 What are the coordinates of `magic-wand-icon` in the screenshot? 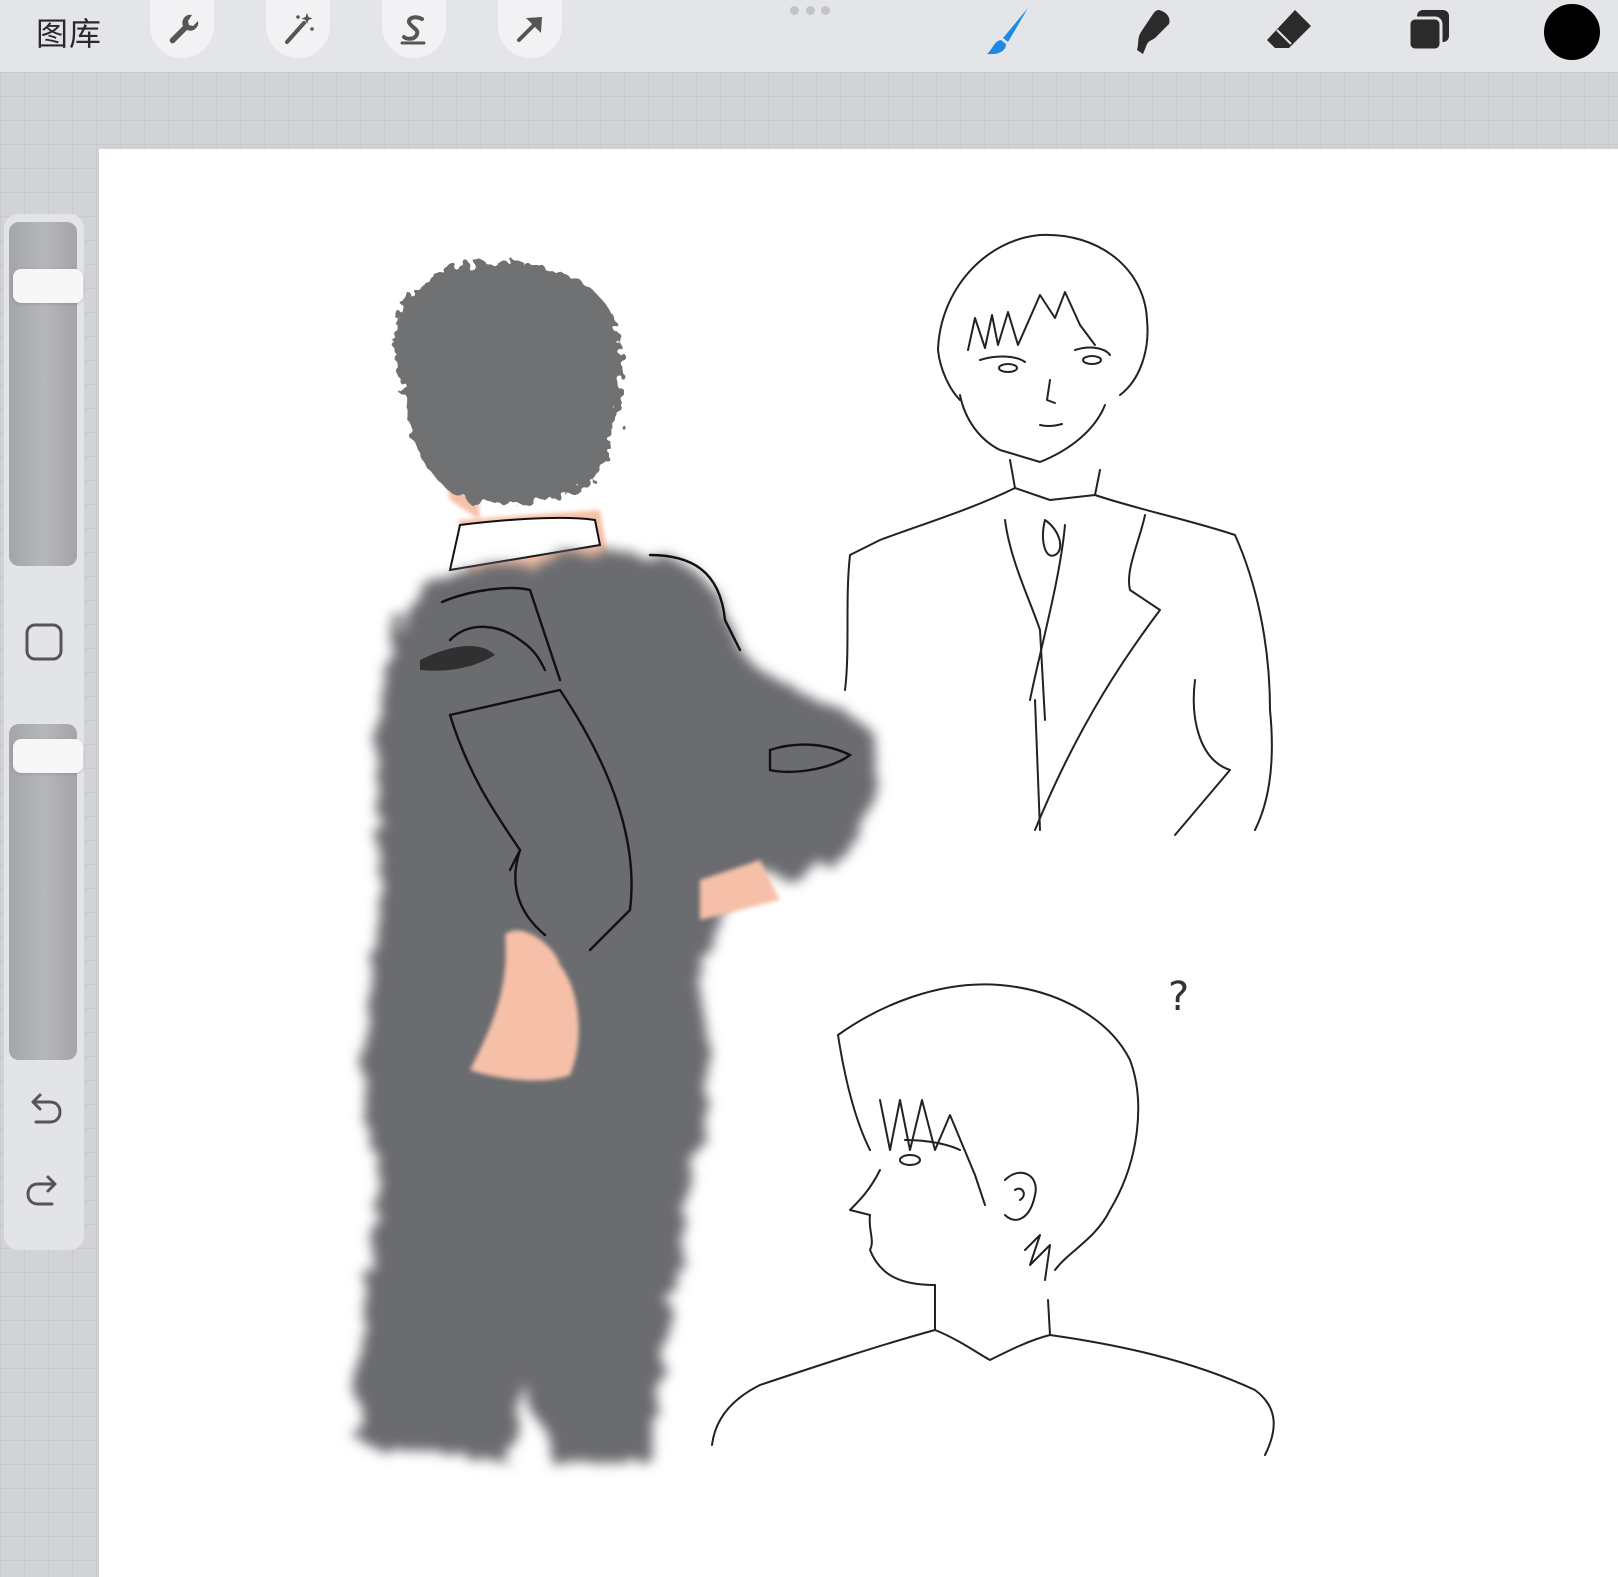 It's located at (299, 28).